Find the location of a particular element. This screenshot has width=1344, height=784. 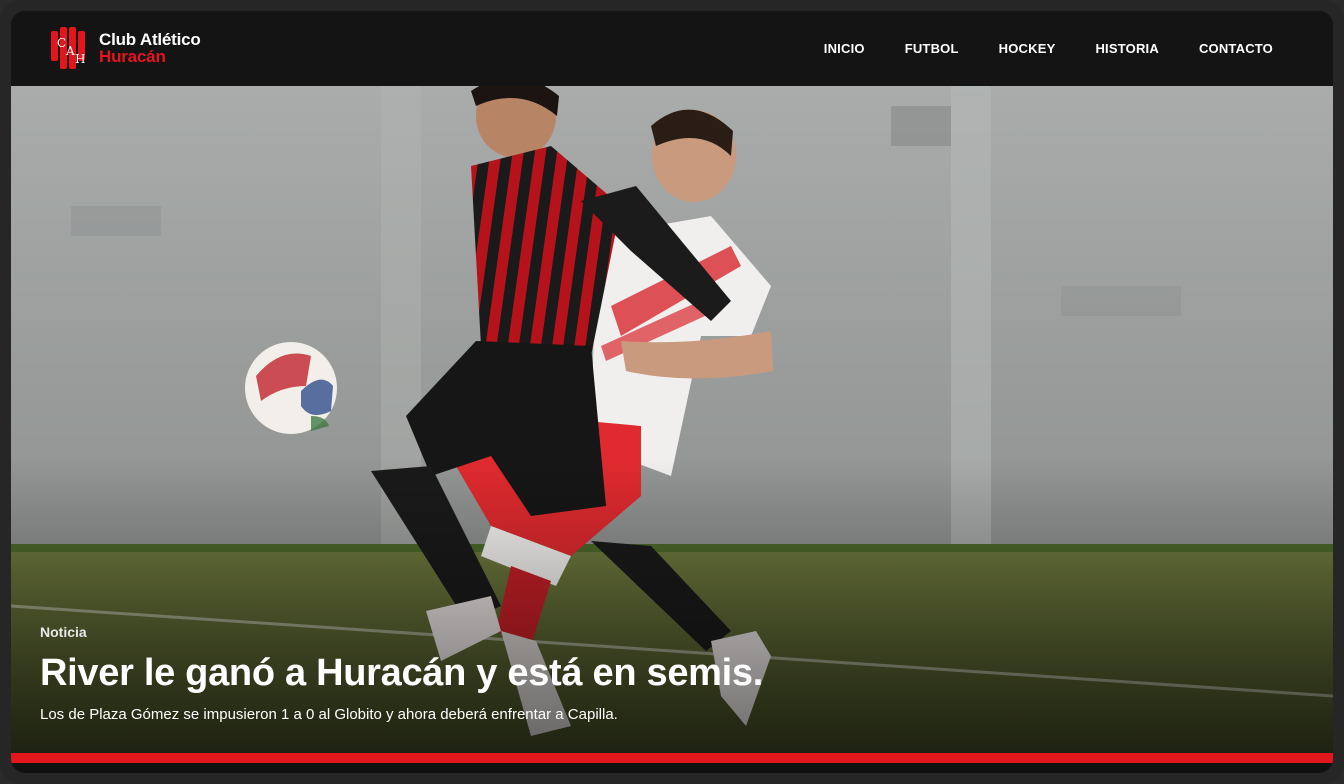

svg-text: H is located at coordinates (80, 59).